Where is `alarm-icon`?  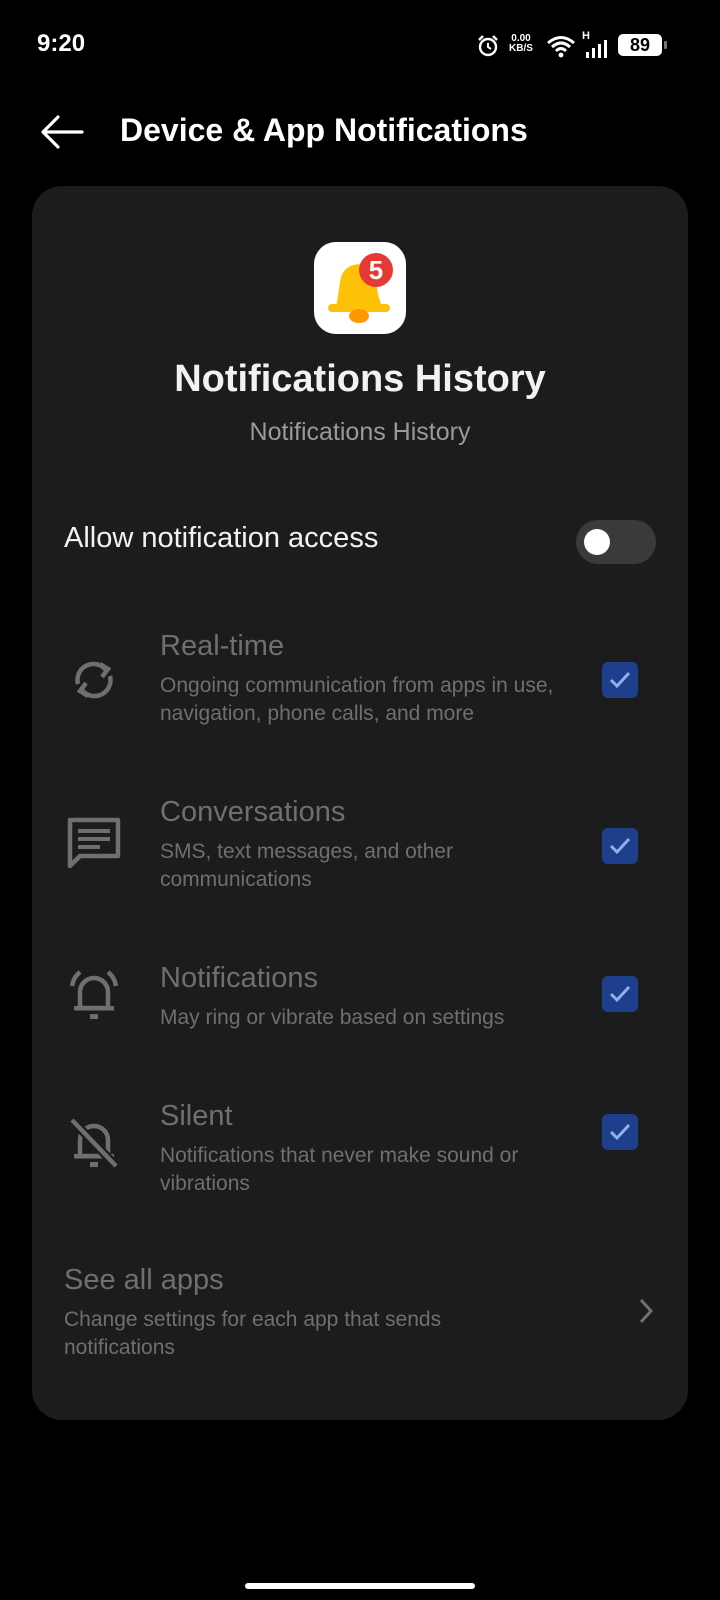 alarm-icon is located at coordinates (488, 46).